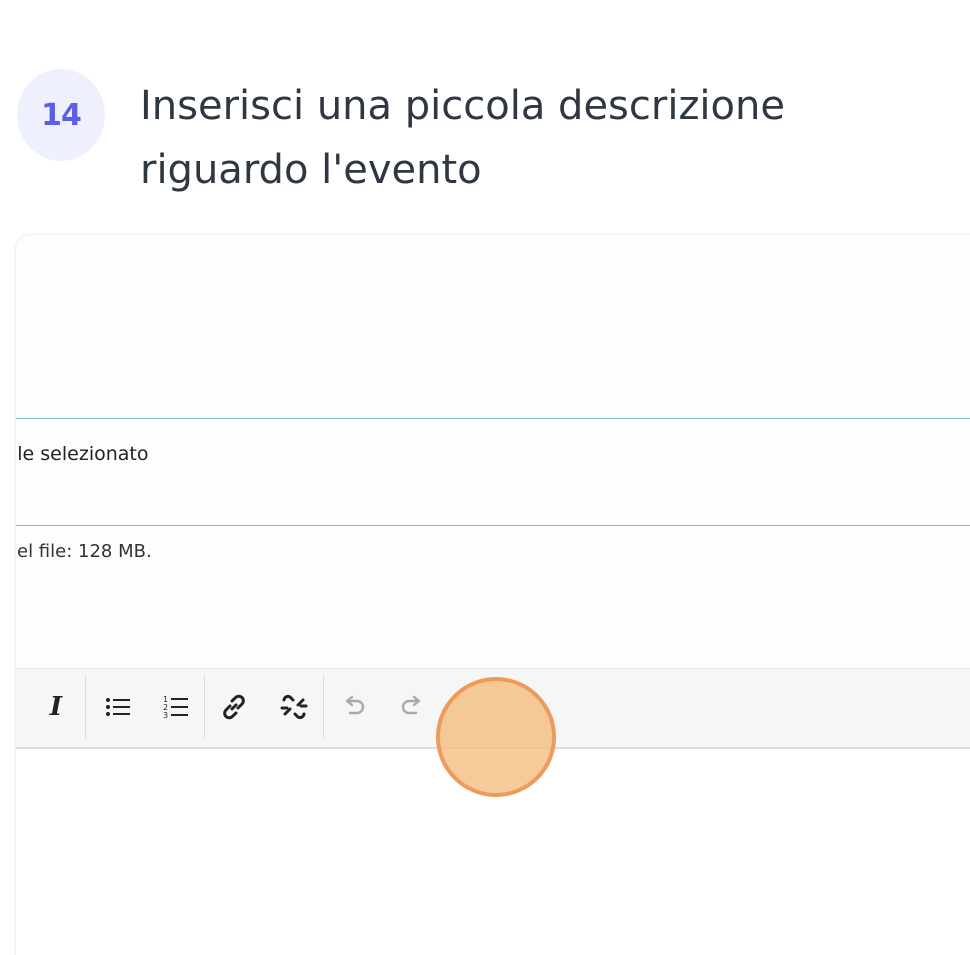 Image resolution: width=970 pixels, height=955 pixels. Describe the element at coordinates (165, 715) in the screenshot. I see `svg-text: 3` at that location.